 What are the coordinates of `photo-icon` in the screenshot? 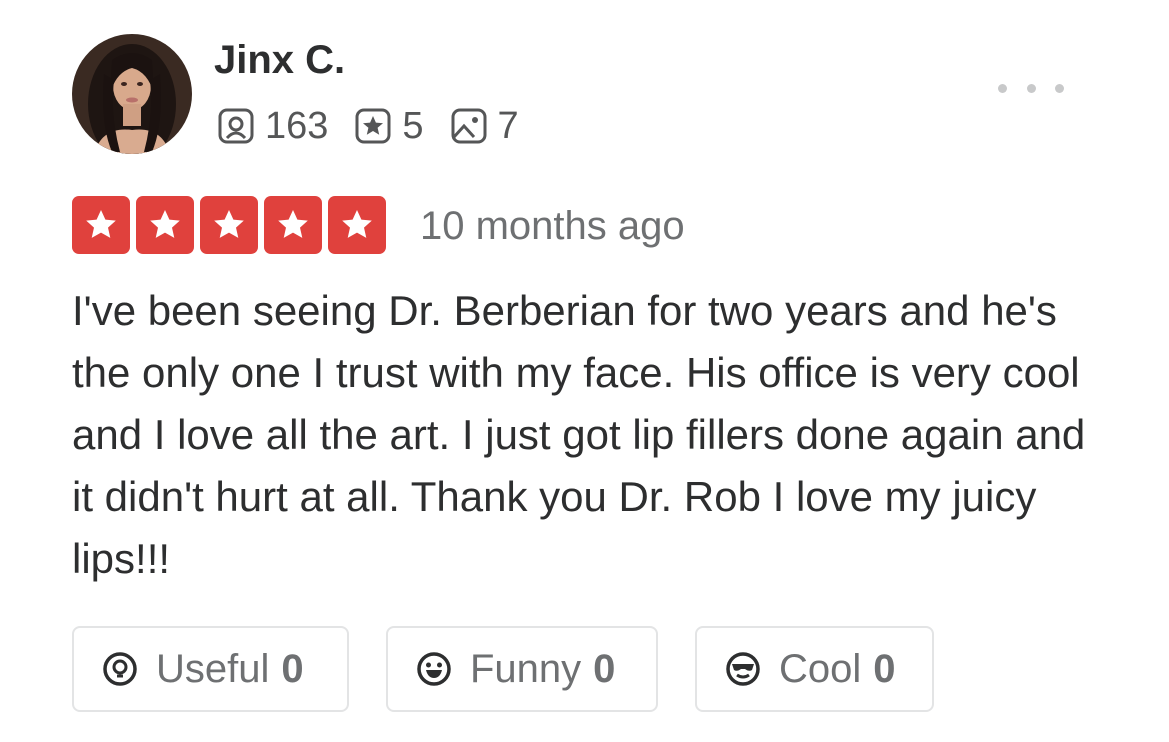 It's located at (469, 126).